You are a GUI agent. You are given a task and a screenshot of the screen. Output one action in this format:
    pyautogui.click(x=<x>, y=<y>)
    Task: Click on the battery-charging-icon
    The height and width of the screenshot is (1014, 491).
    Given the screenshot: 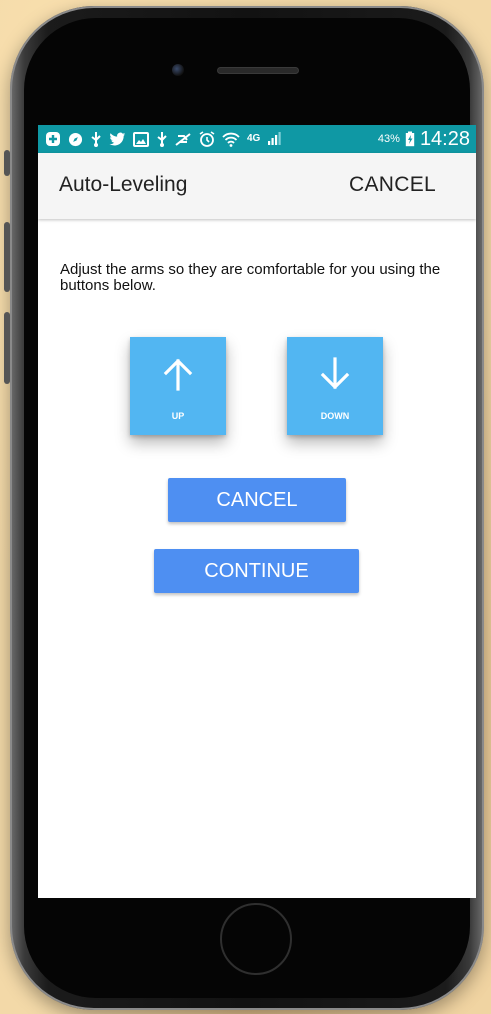 What is the action you would take?
    pyautogui.click(x=410, y=139)
    